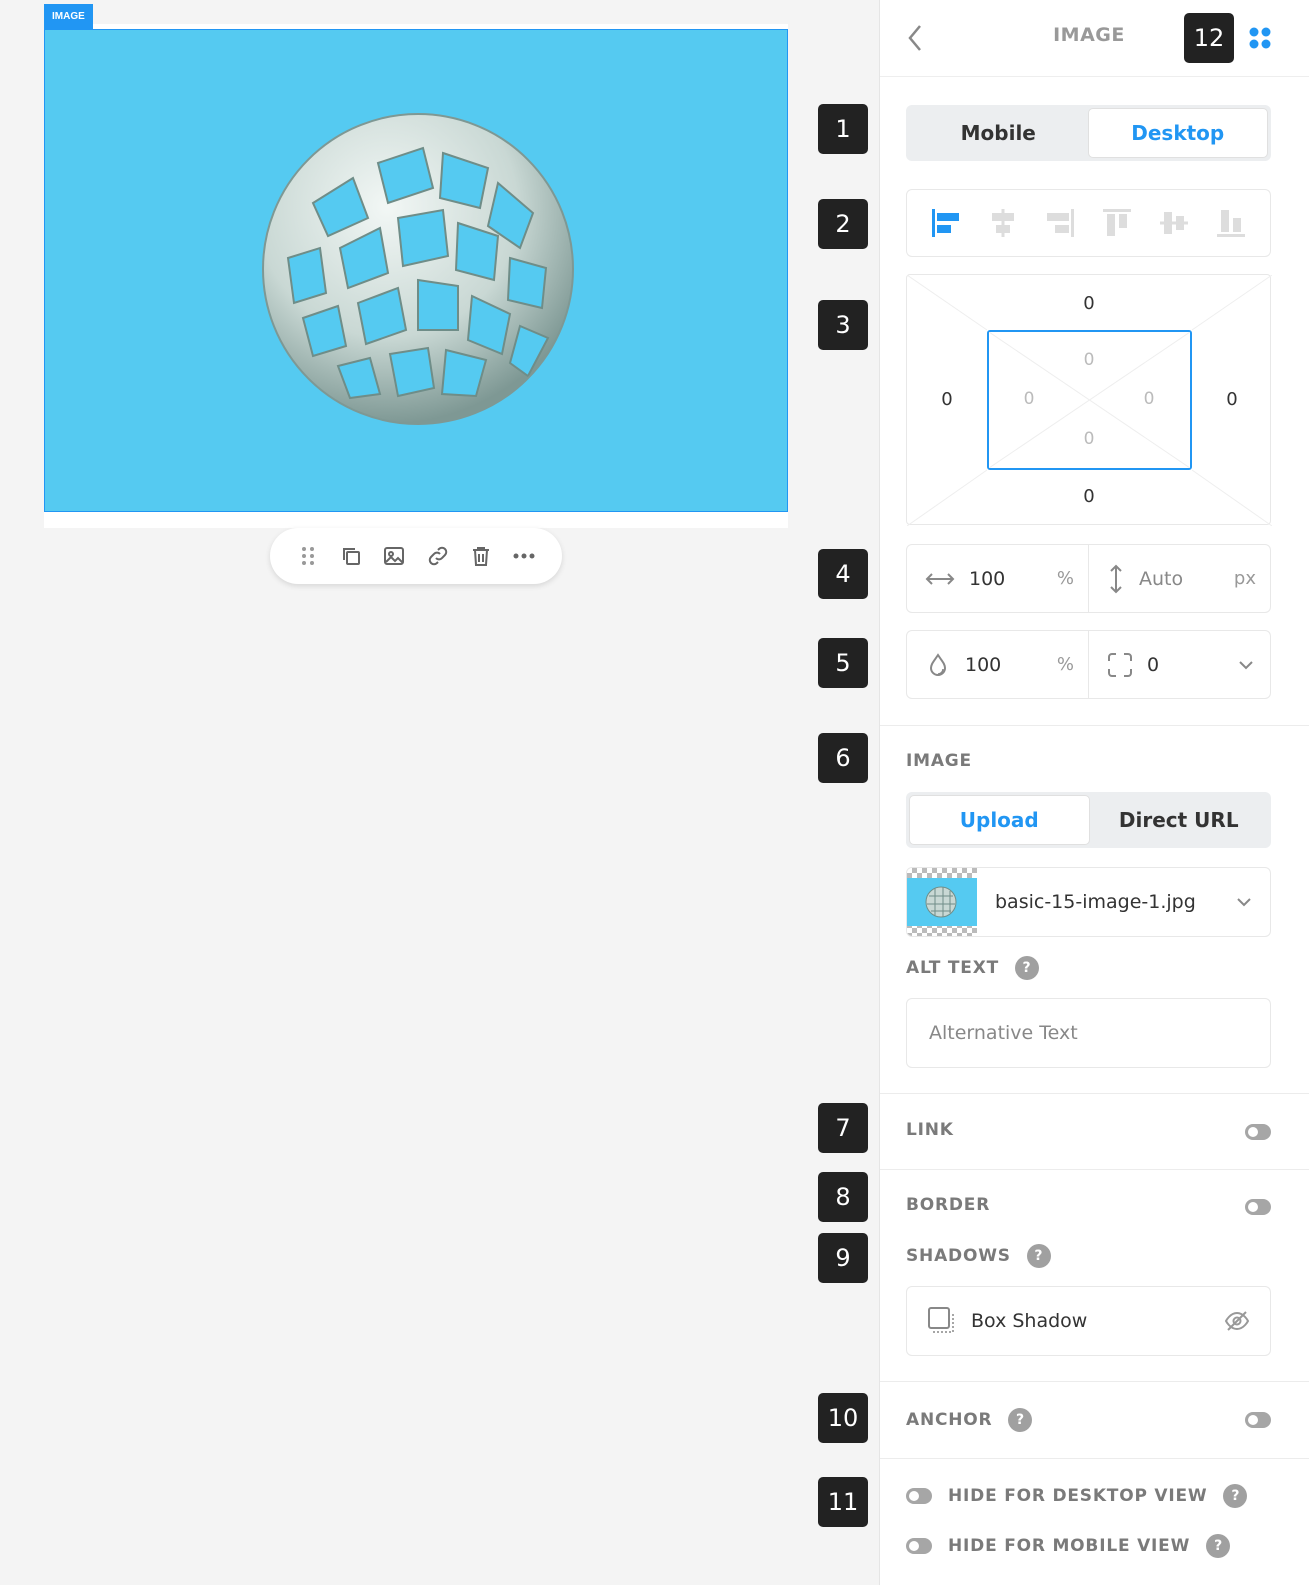 This screenshot has width=1309, height=1585. I want to click on delete-icon, so click(481, 556).